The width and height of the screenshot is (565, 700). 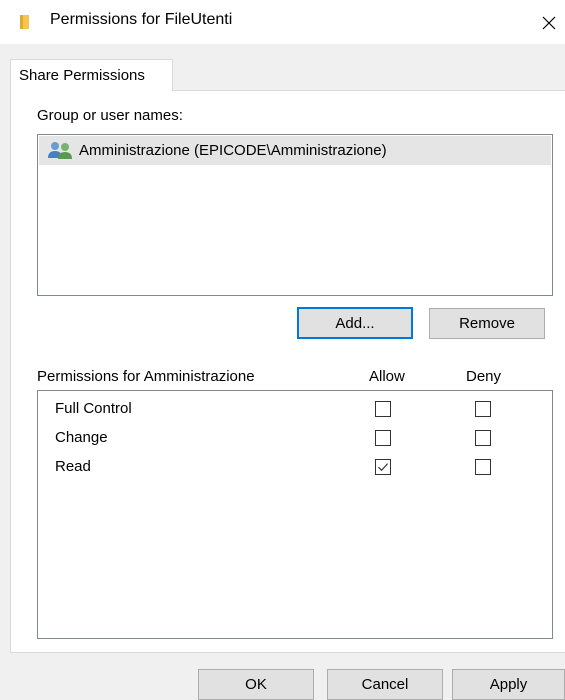 I want to click on close-icon, so click(x=549, y=23).